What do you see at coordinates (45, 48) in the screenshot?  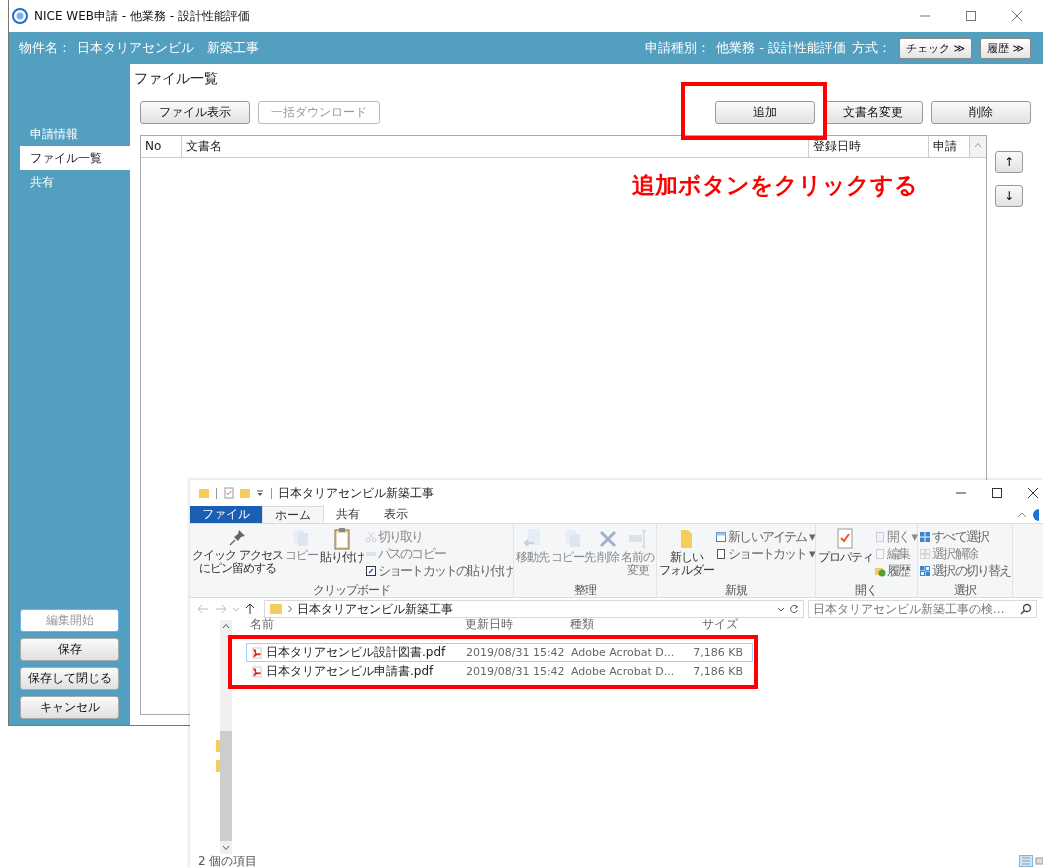 I see `property-label: 物件名：` at bounding box center [45, 48].